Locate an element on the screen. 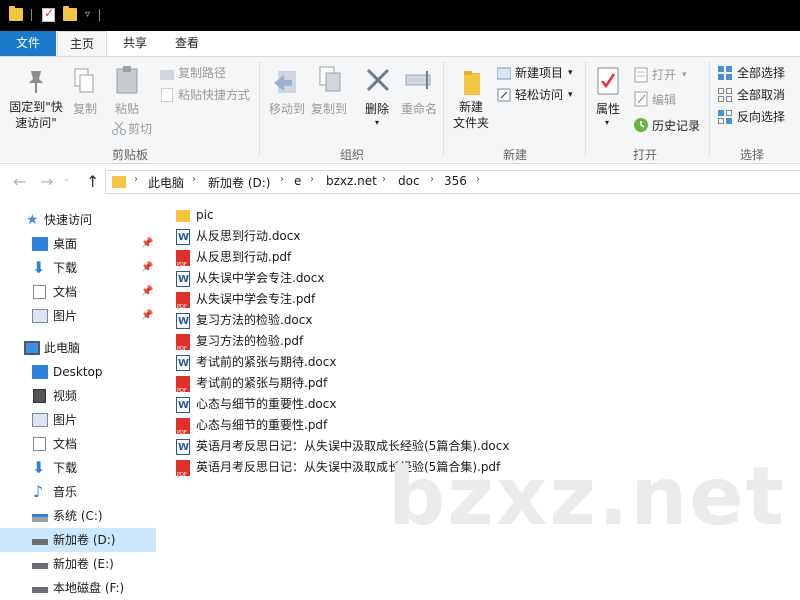 The height and width of the screenshot is (600, 800). picture-icon is located at coordinates (40, 420).